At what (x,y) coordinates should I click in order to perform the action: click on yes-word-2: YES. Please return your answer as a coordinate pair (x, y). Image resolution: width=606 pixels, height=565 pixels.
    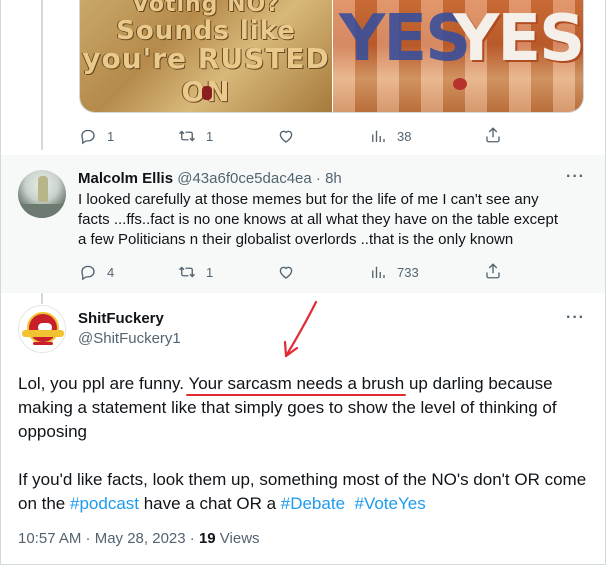
    Looking at the image, I should click on (518, 39).